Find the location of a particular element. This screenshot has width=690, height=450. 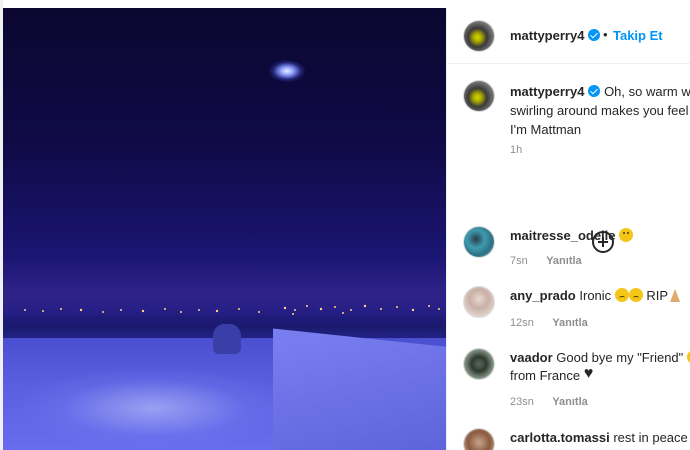

commenter-username: carlotta.tomassi is located at coordinates (560, 437).